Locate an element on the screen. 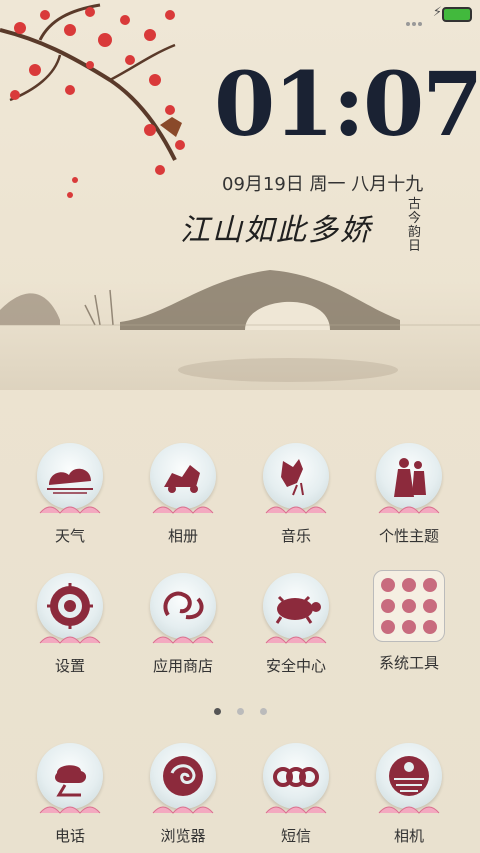 This screenshot has height=853, width=480. app-label: 相册 is located at coordinates (182, 536).